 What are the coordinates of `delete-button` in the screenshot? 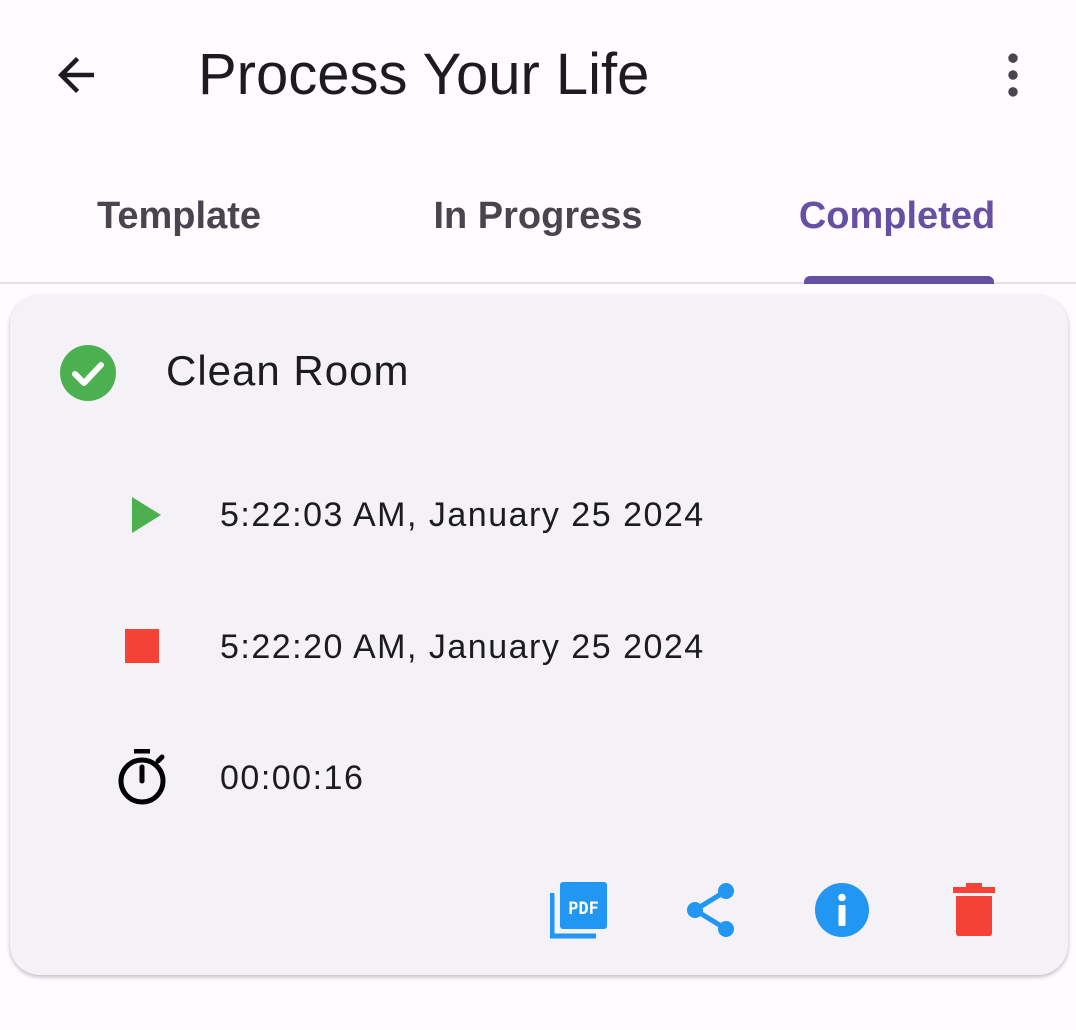 It's located at (974, 910).